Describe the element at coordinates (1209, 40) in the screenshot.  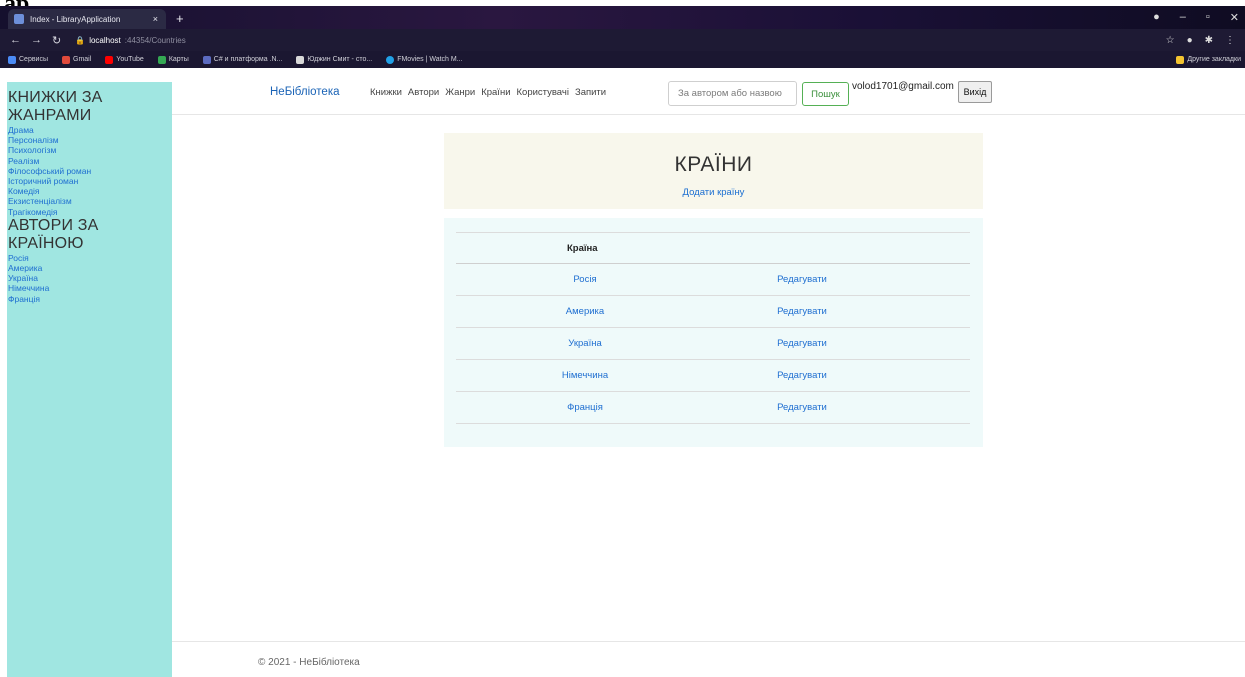
I see `puzzle-icon: ✱` at that location.